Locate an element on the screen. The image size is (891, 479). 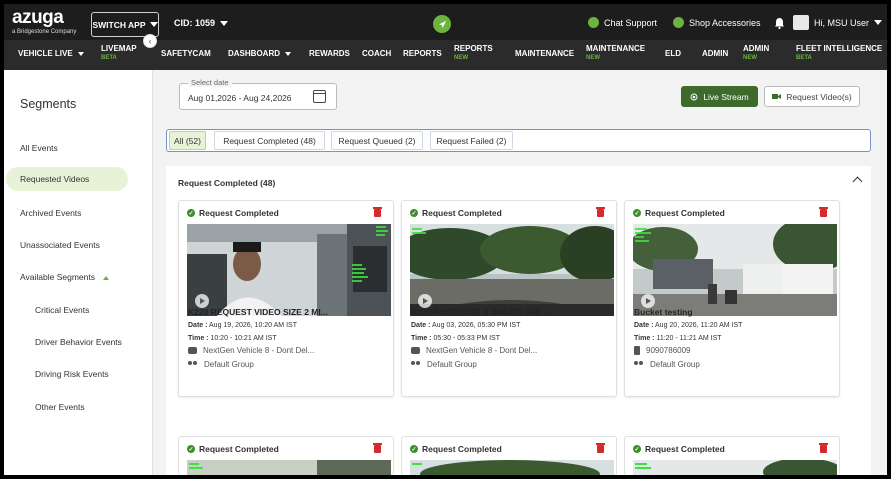
nav-eld-label: ELD is located at coordinates (673, 53).